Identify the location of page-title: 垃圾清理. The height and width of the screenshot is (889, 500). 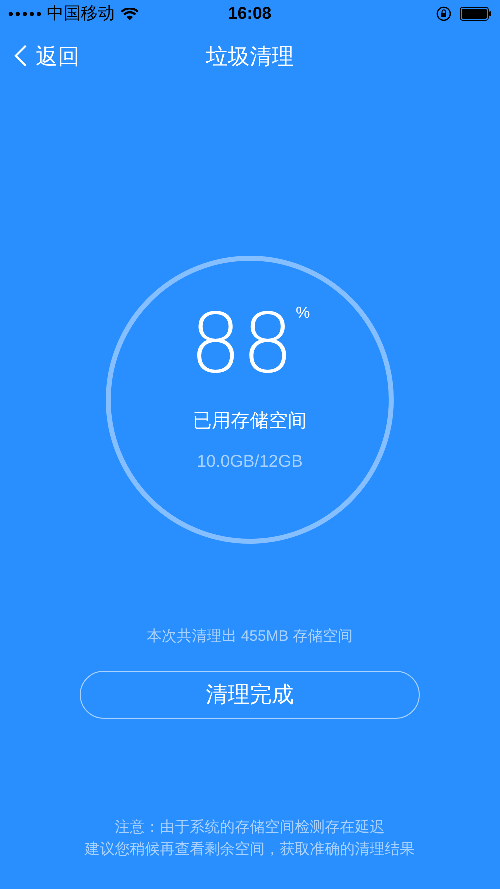
(250, 56).